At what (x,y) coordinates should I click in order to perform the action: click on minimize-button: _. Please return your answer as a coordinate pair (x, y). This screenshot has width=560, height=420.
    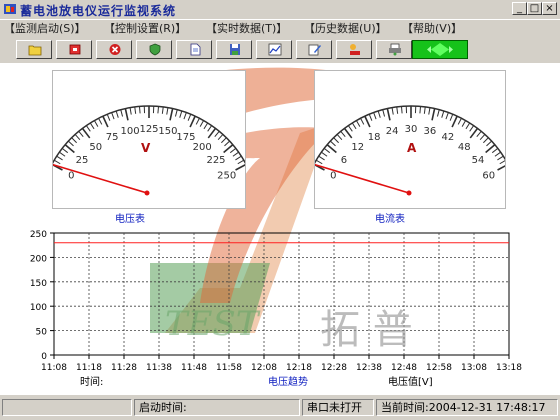
    Looking at the image, I should click on (519, 8).